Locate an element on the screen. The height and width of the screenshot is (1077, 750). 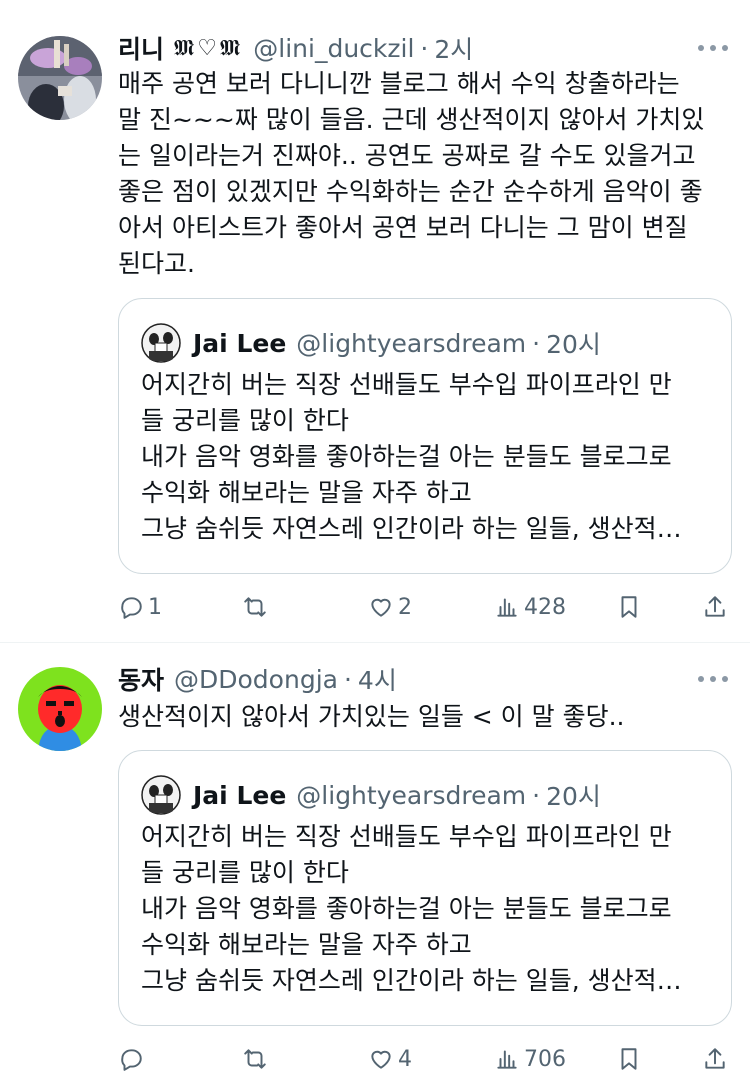
text-line: 말 진~~~짜 많이 들음. 근데 생산적이지 않아서 가치있 is located at coordinates (411, 119).